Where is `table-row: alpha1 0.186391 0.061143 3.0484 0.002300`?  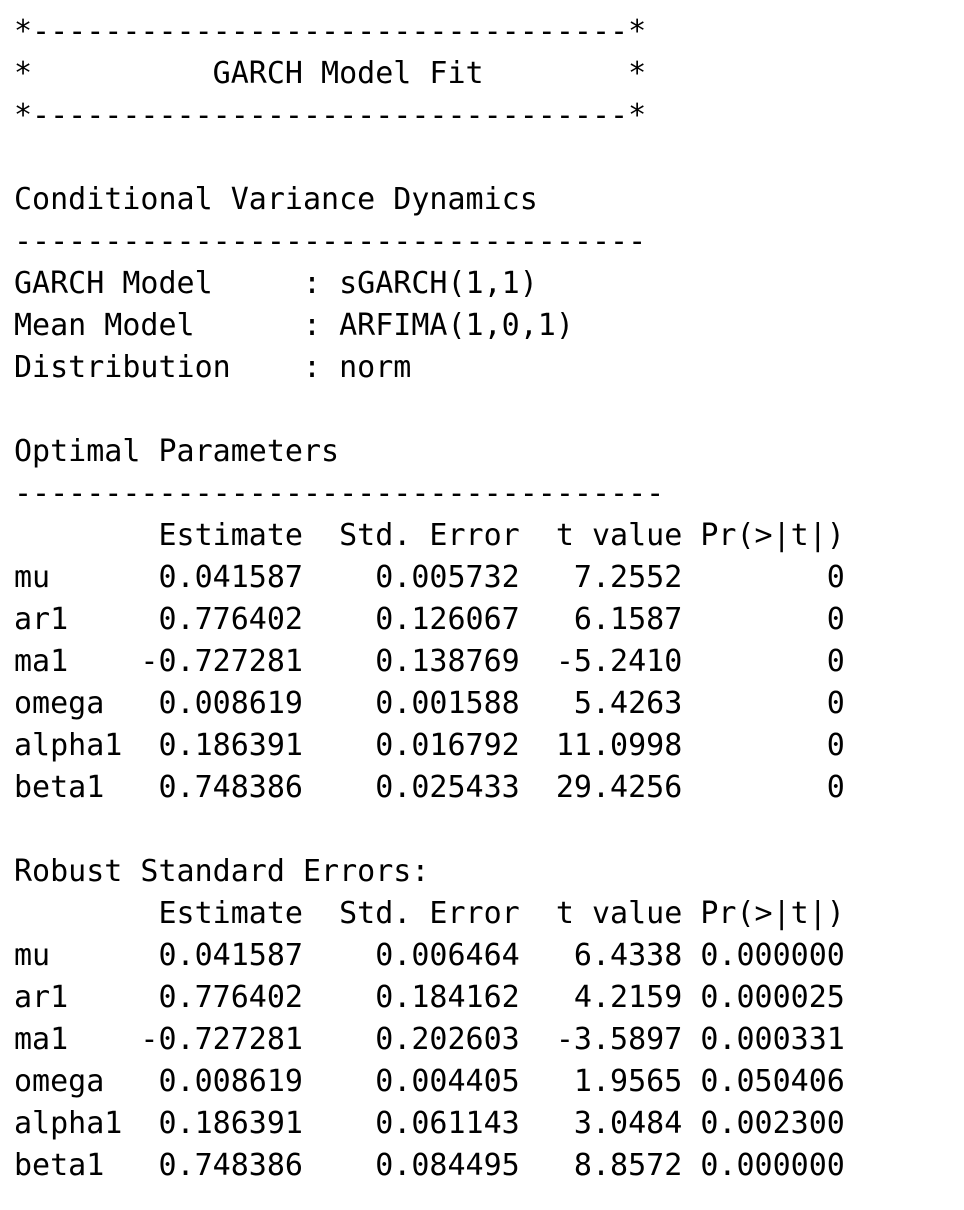 table-row: alpha1 0.186391 0.061143 3.0484 0.002300 is located at coordinates (429, 1123).